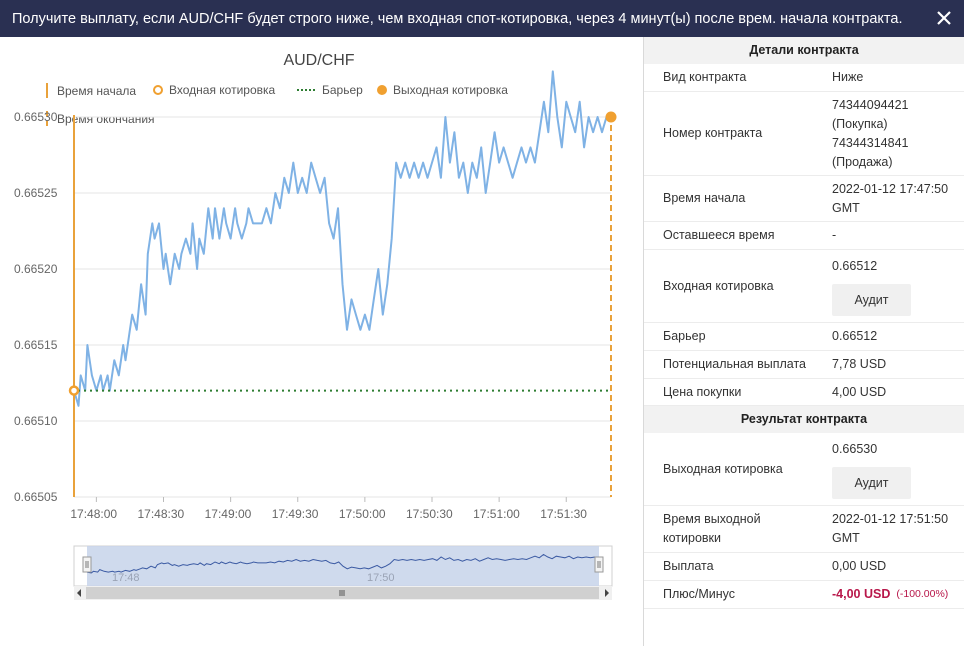 This screenshot has height=646, width=964. Describe the element at coordinates (704, 198) in the screenshot. I see `detail-label: Время начала` at that location.